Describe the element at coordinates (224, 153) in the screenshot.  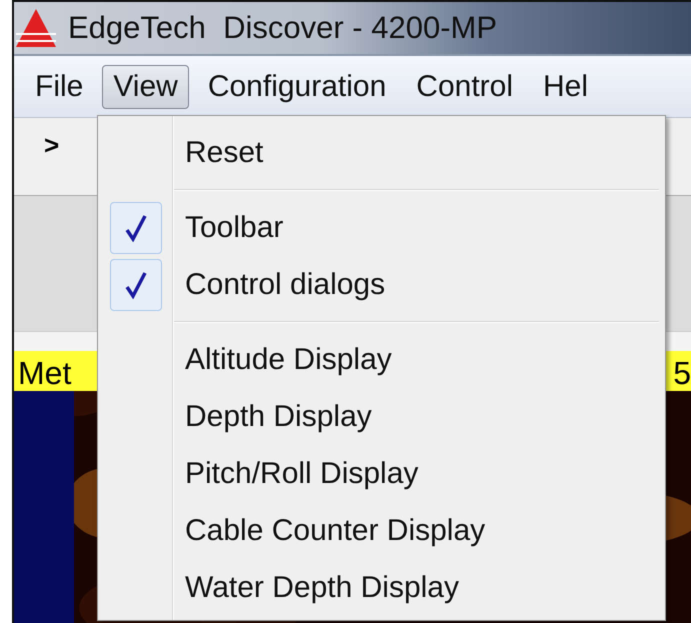
I see `menu-entry: Reset` at that location.